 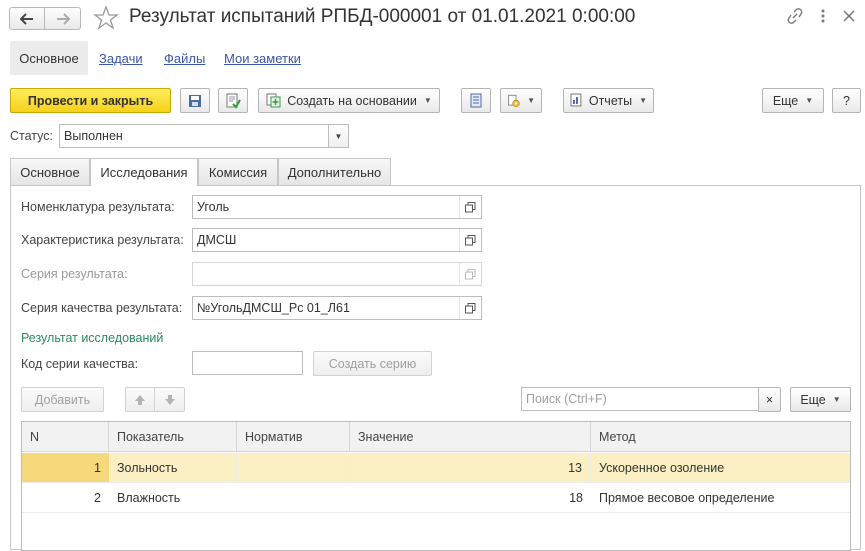 What do you see at coordinates (273, 100) in the screenshot?
I see `create-based-icon` at bounding box center [273, 100].